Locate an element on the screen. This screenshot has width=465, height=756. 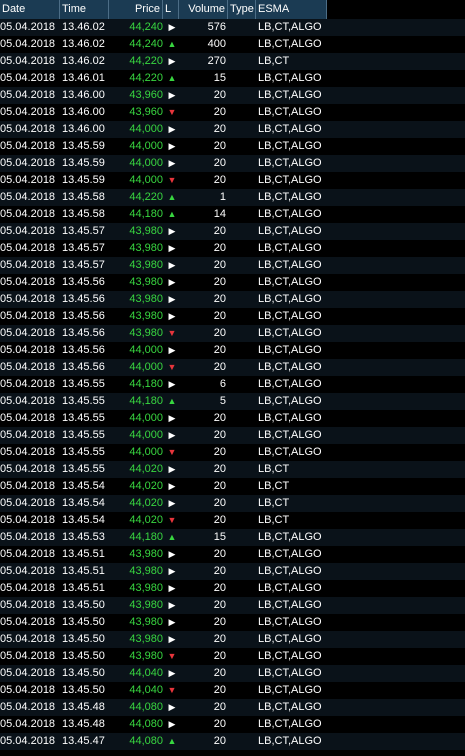
column-header-date: Date is located at coordinates (30, 9).